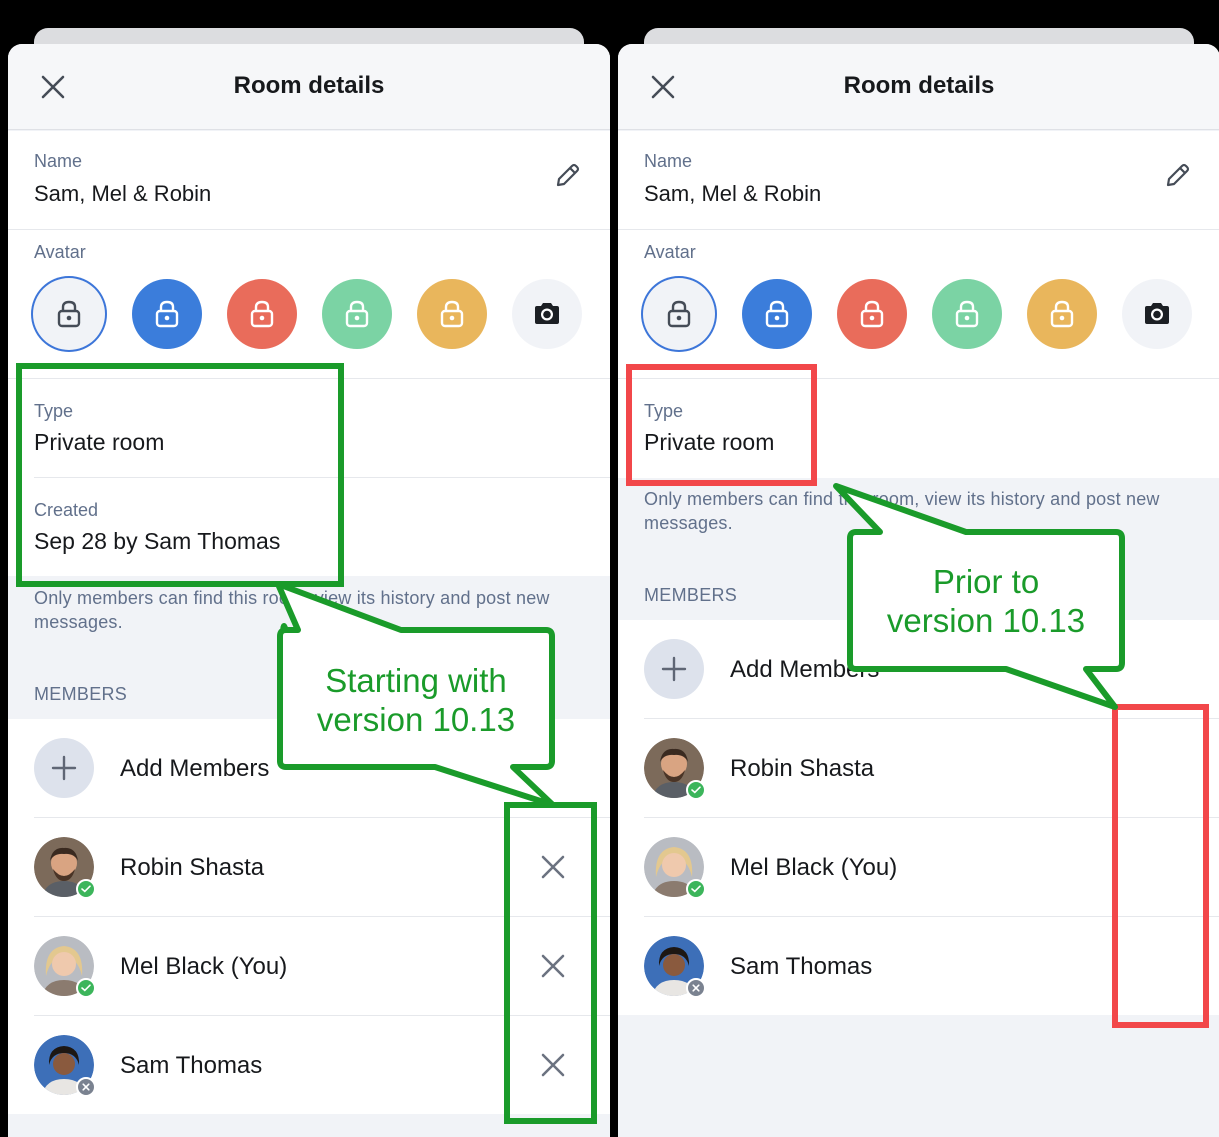 The width and height of the screenshot is (1219, 1137). What do you see at coordinates (66, 510) in the screenshot?
I see `created-label: Created` at bounding box center [66, 510].